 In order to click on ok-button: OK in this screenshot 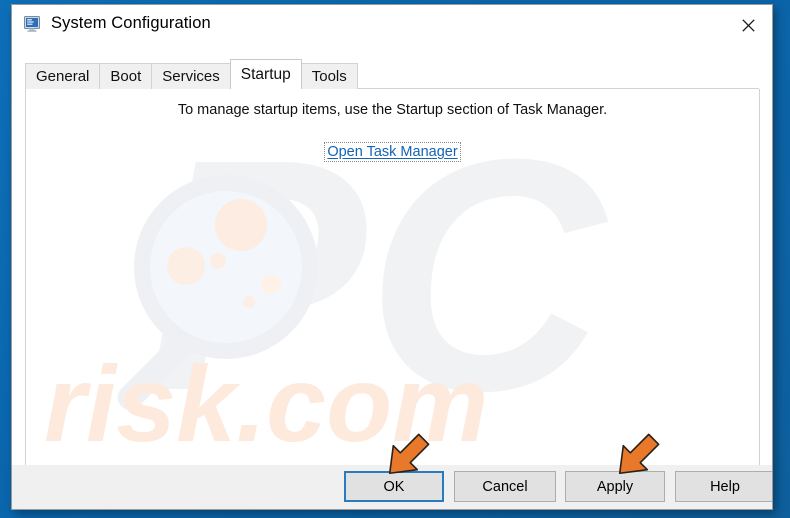, I will do `click(394, 486)`.